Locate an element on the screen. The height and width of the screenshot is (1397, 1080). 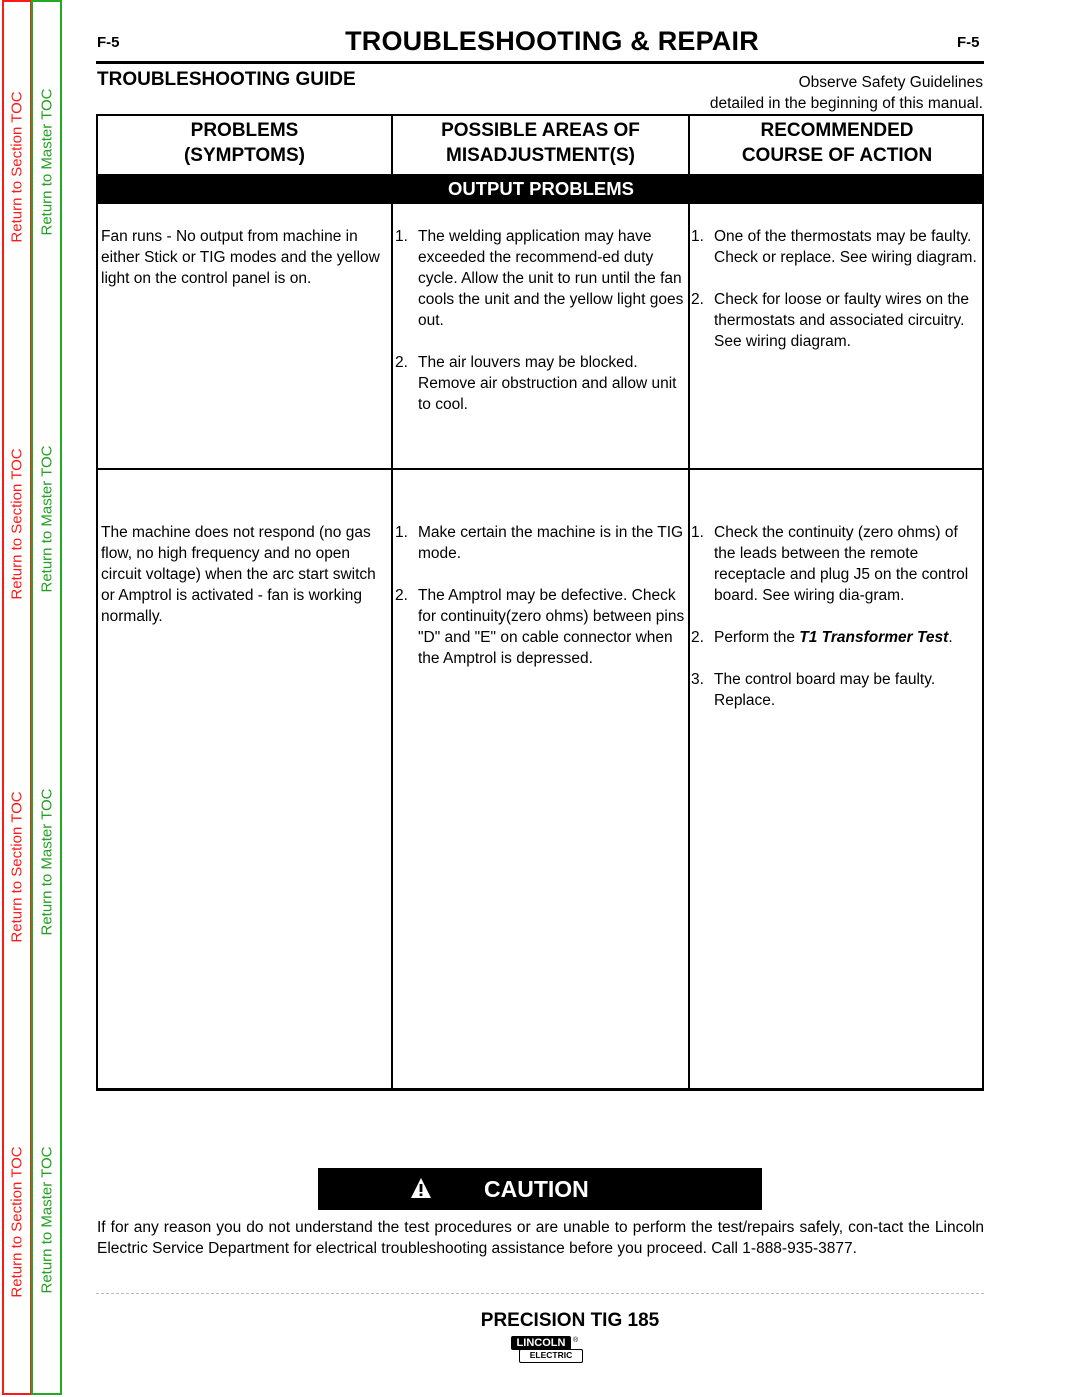
caution-label: CAUTION is located at coordinates (536, 1189).